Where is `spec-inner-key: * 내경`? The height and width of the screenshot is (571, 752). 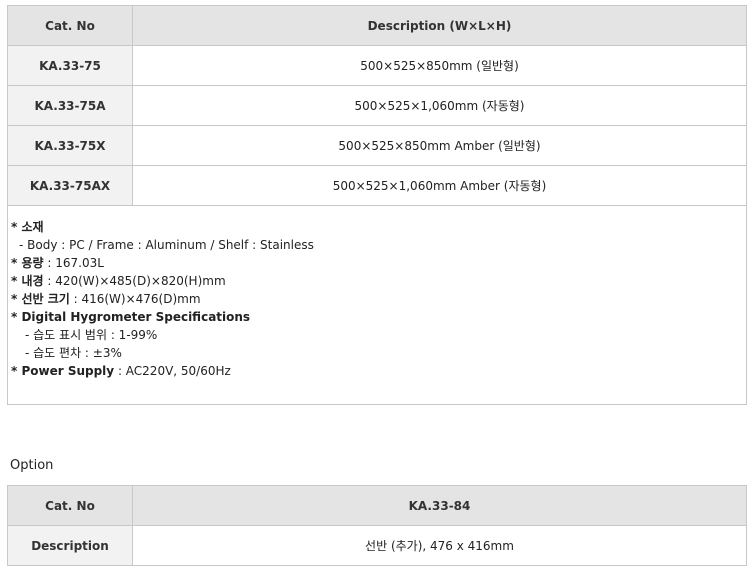
spec-inner-key: * 내경 is located at coordinates (27, 281).